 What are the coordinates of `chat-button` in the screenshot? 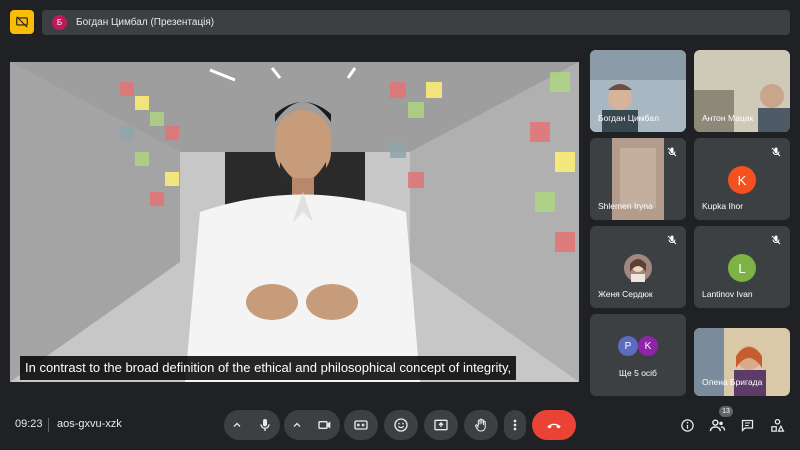 It's located at (747, 425).